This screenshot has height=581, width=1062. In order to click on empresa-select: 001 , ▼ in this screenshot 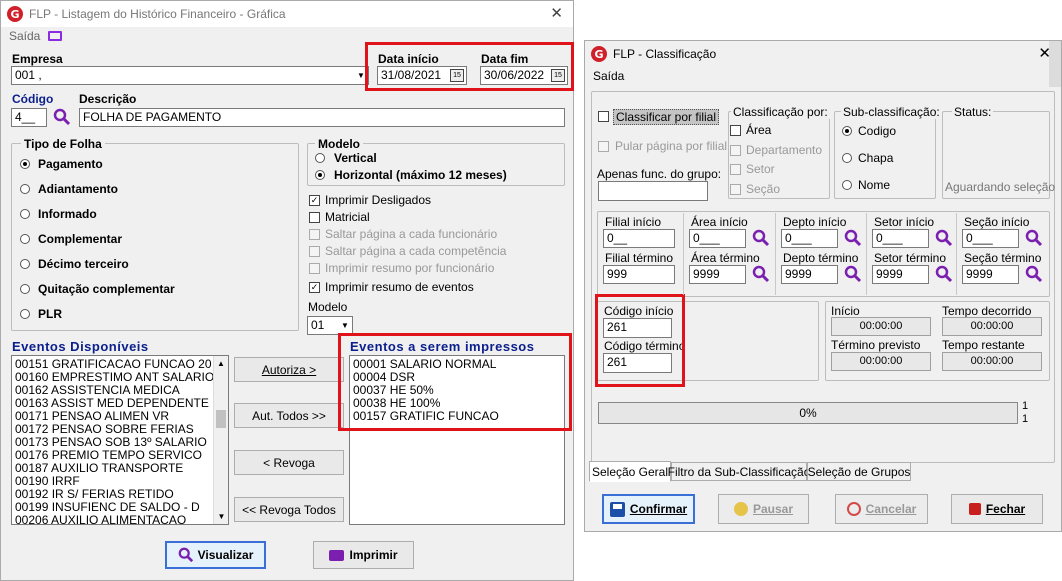, I will do `click(190, 75)`.